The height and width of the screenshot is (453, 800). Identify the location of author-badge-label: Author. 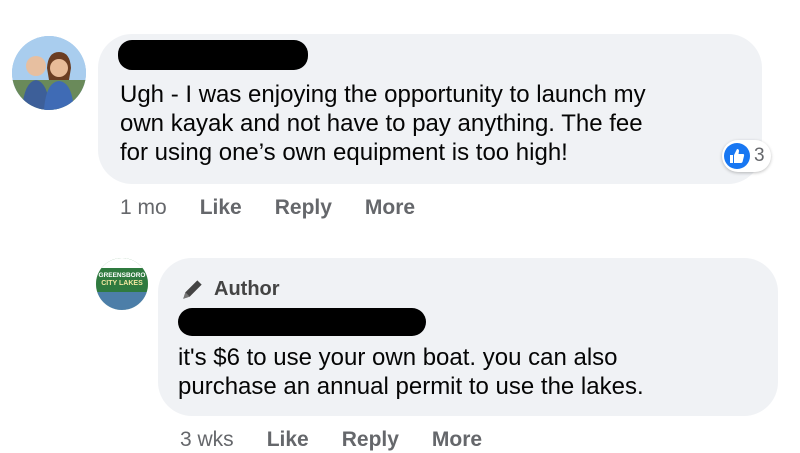
(247, 288).